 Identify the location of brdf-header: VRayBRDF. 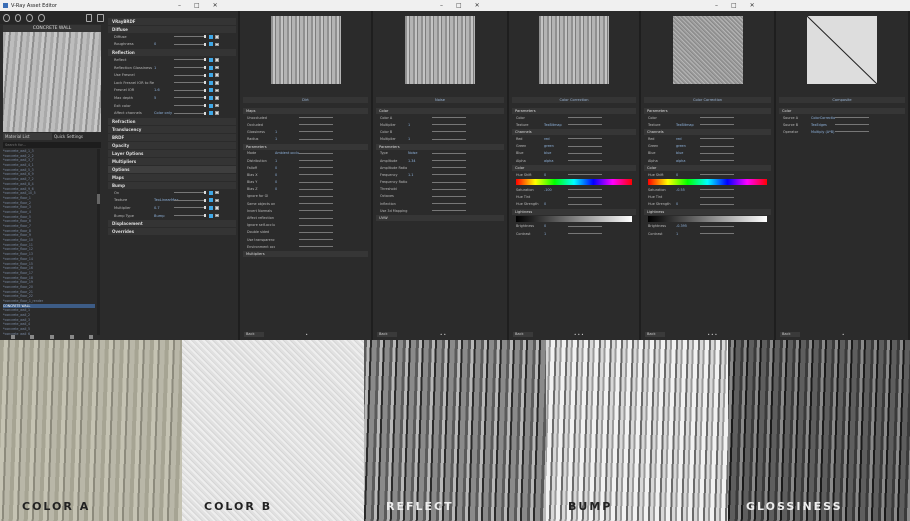
(172, 21).